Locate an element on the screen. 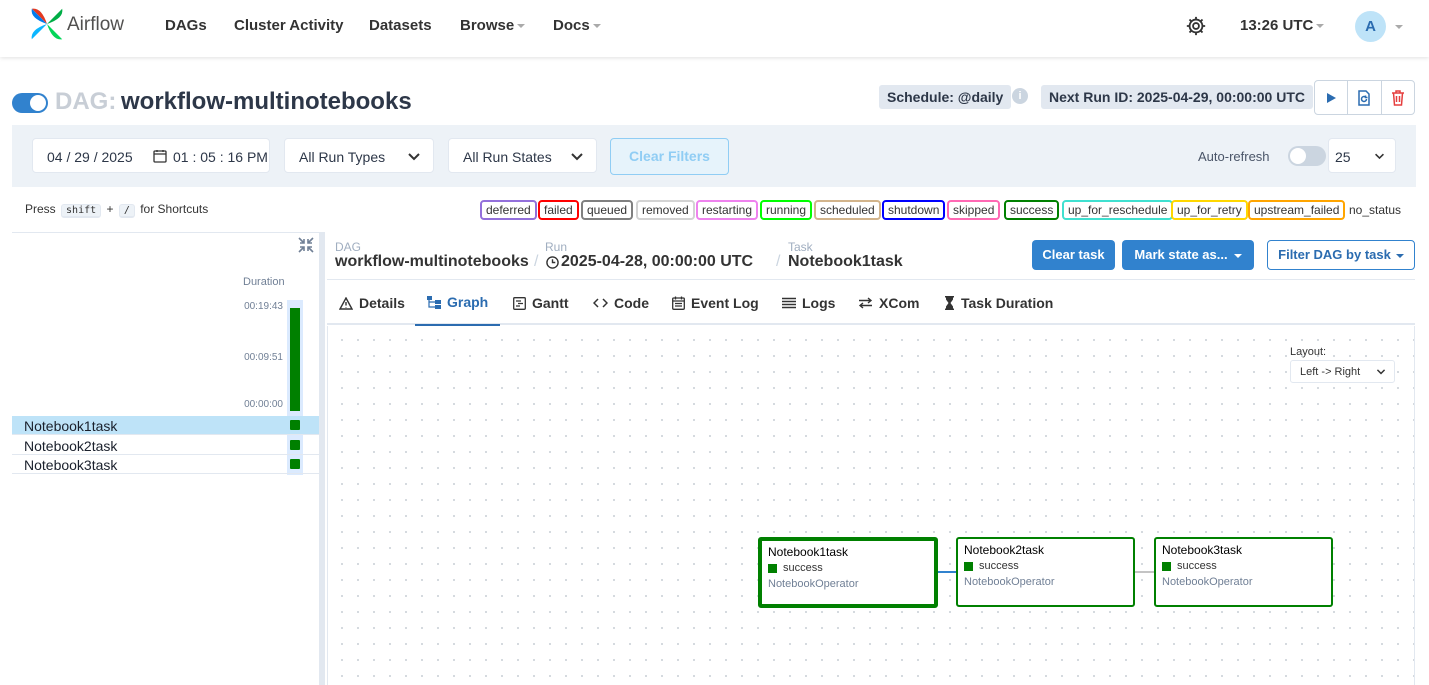  legend-no-status: no_status is located at coordinates (1375, 210).